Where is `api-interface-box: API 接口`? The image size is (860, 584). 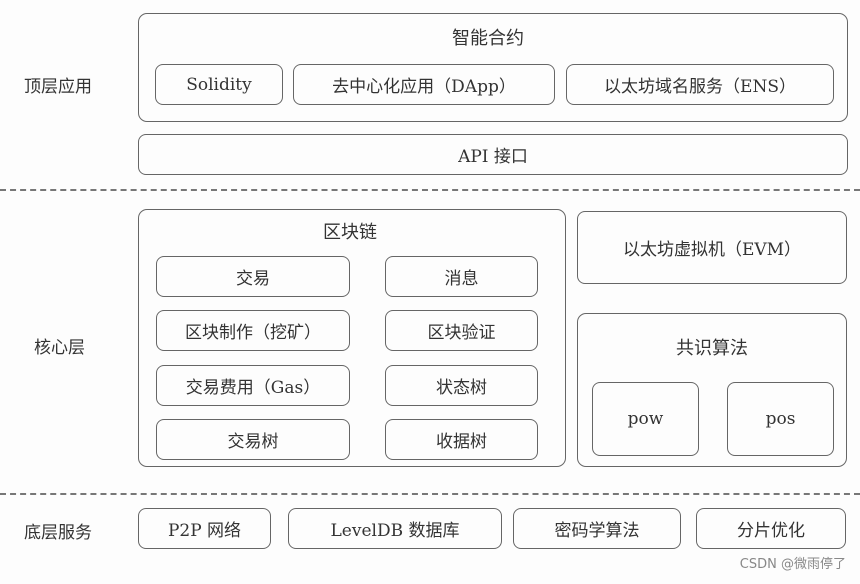 api-interface-box: API 接口 is located at coordinates (493, 154).